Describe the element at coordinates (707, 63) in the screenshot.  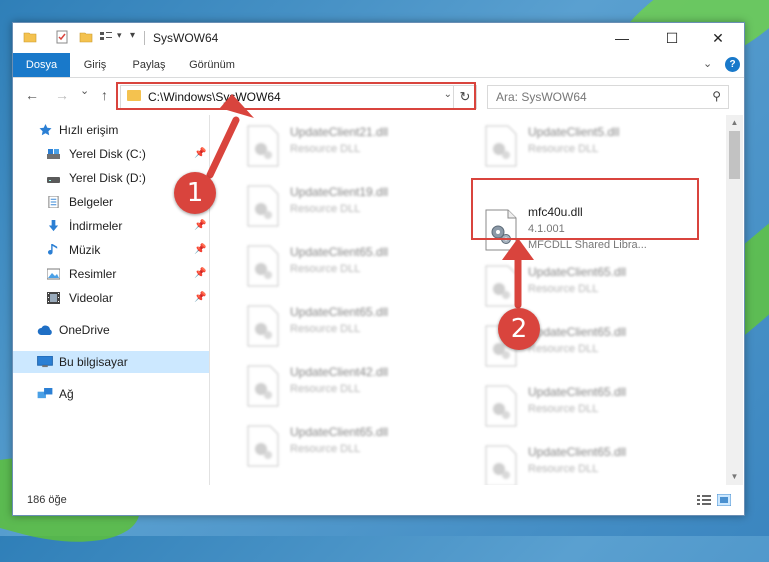
I see `ribbon-expand-icon: ⌄` at that location.